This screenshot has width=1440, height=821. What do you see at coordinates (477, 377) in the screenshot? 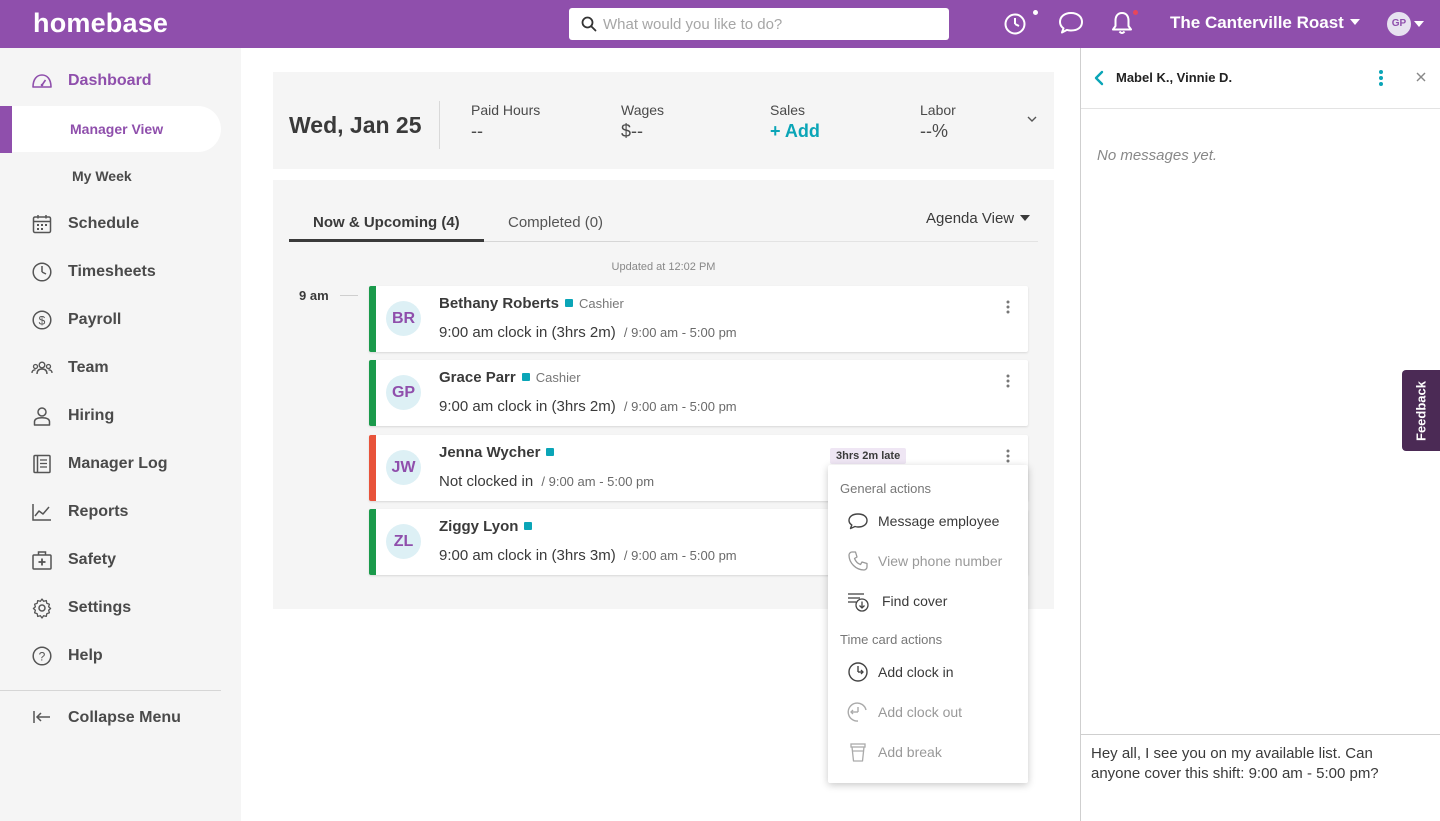
I see `employee-name: Grace Parr` at bounding box center [477, 377].